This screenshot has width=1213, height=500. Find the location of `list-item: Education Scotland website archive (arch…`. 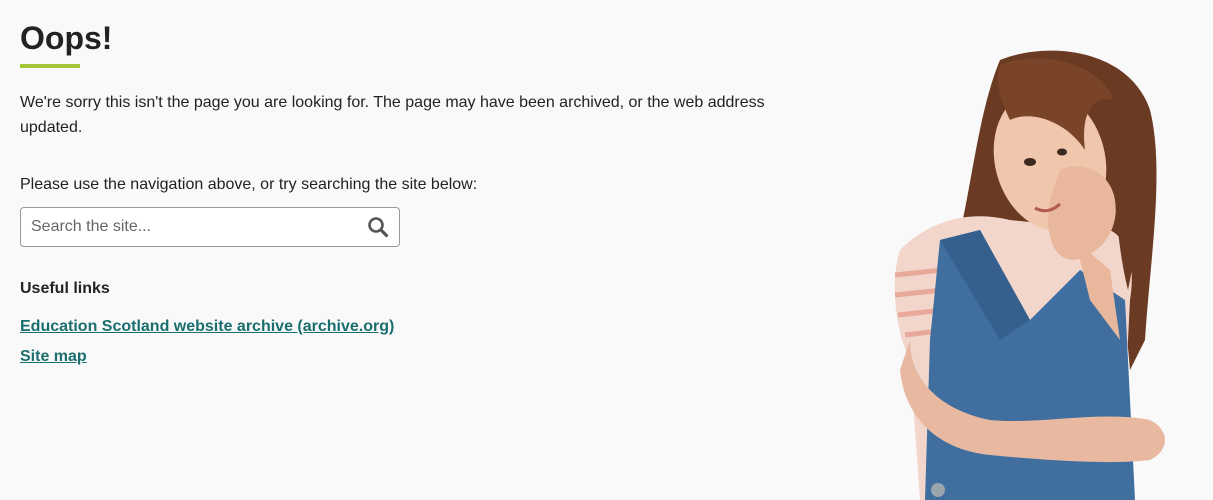

list-item: Education Scotland website archive (arch… is located at coordinates (410, 326).